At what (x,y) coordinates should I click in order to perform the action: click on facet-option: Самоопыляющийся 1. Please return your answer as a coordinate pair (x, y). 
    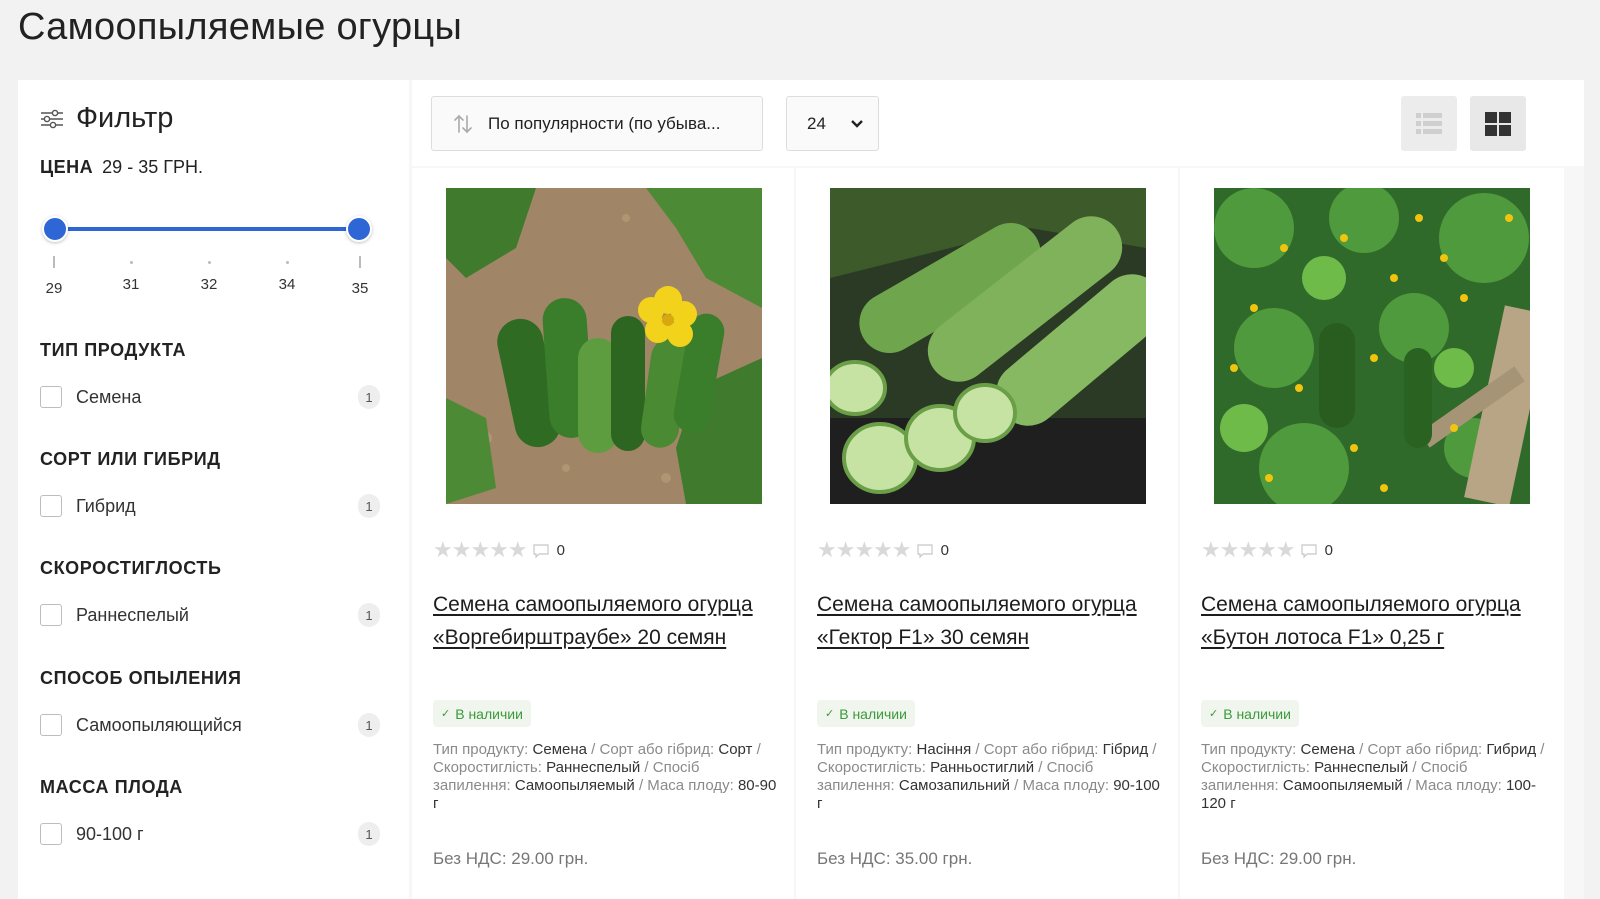
    Looking at the image, I should click on (210, 725).